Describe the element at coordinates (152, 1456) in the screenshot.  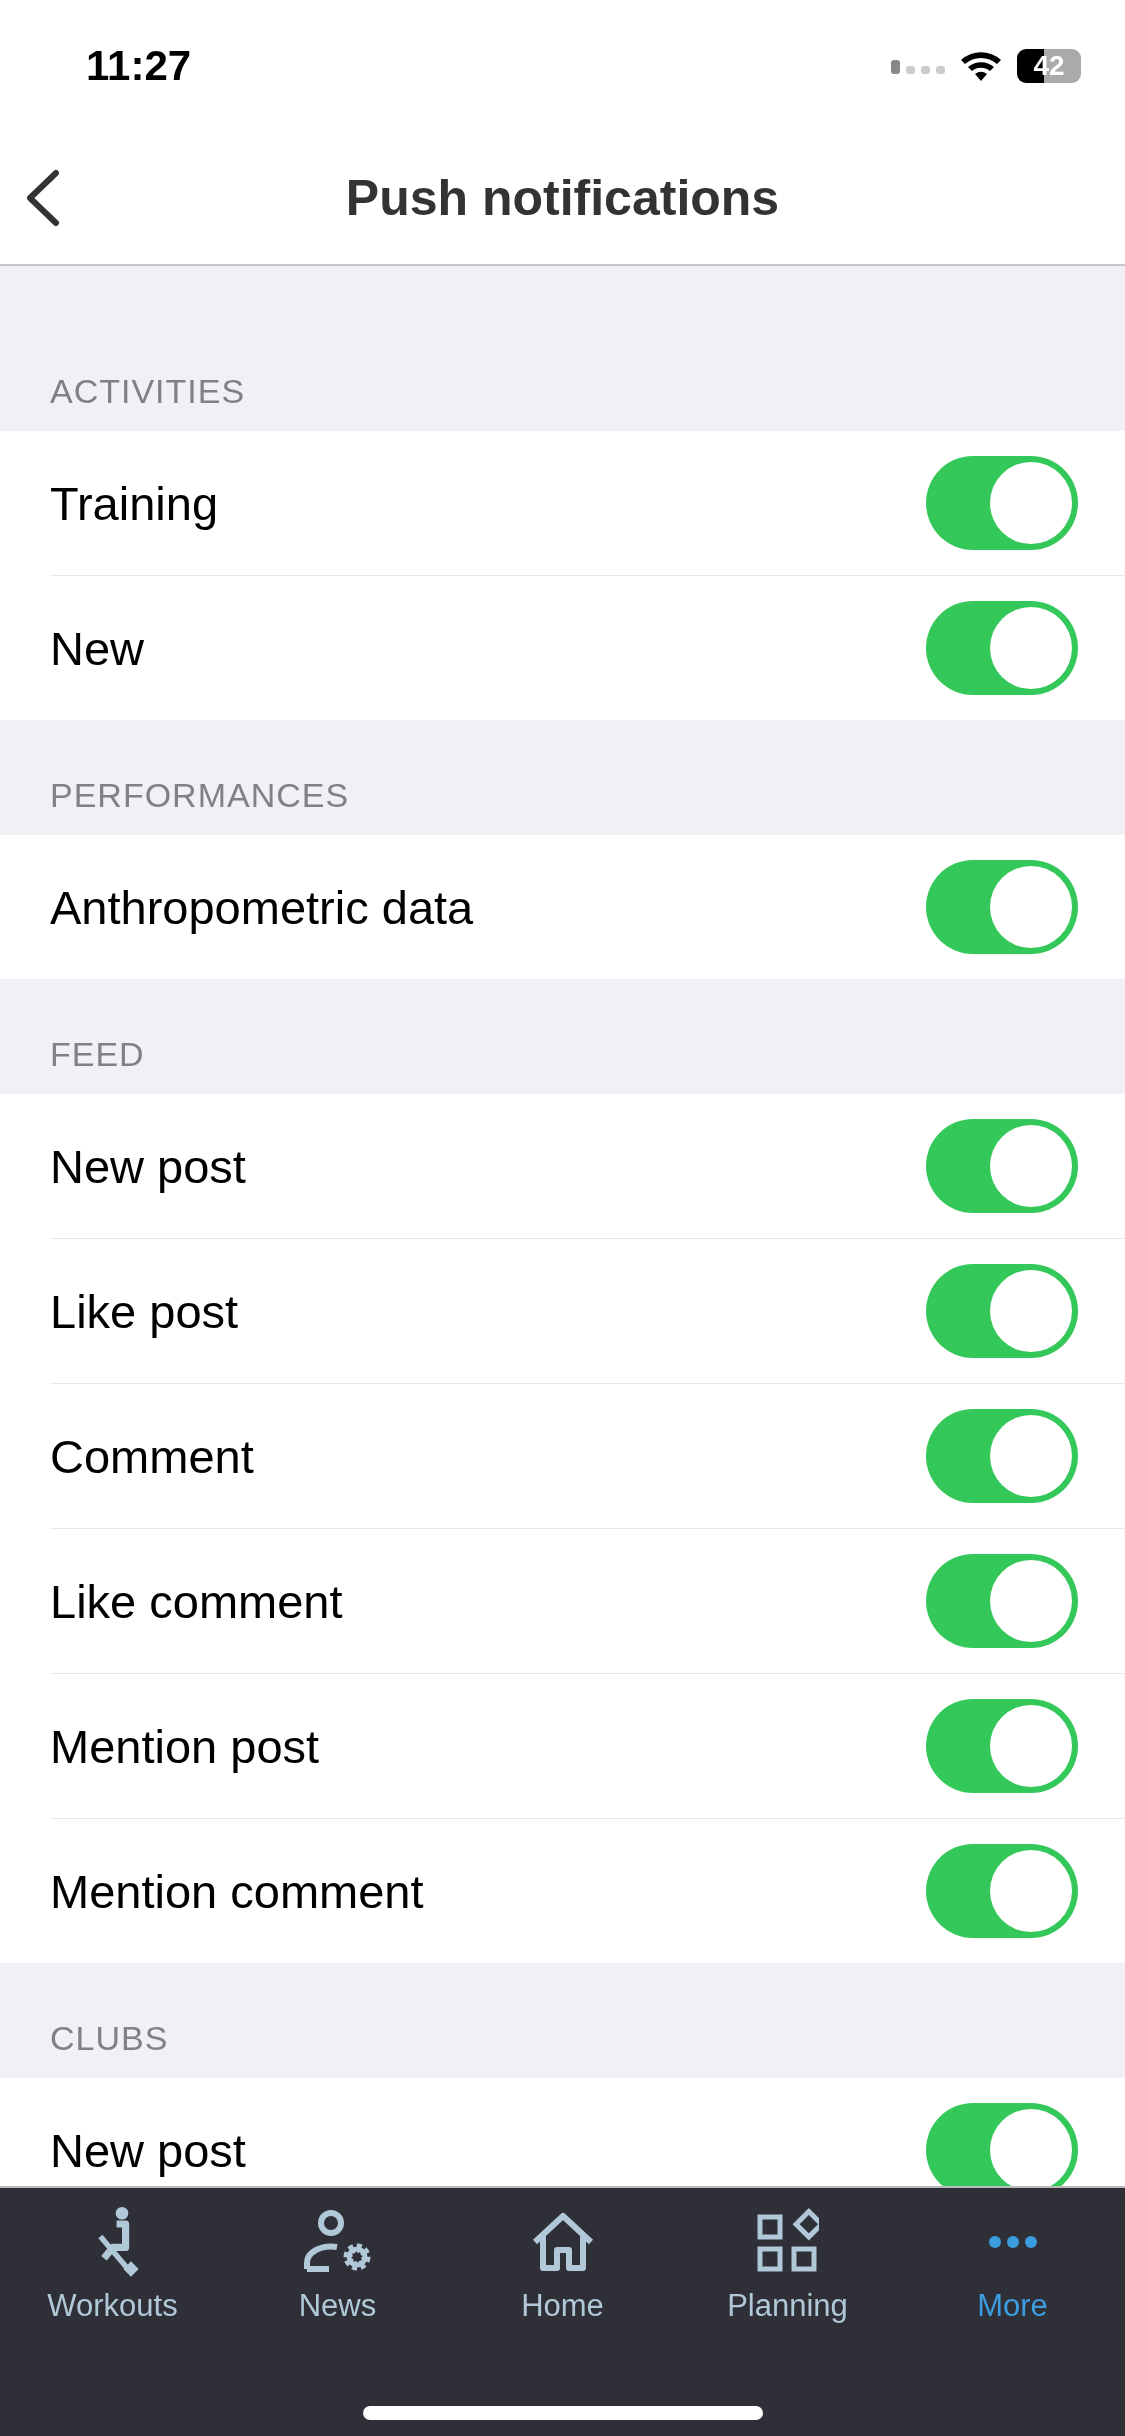
I see `setting-label: Comment` at that location.